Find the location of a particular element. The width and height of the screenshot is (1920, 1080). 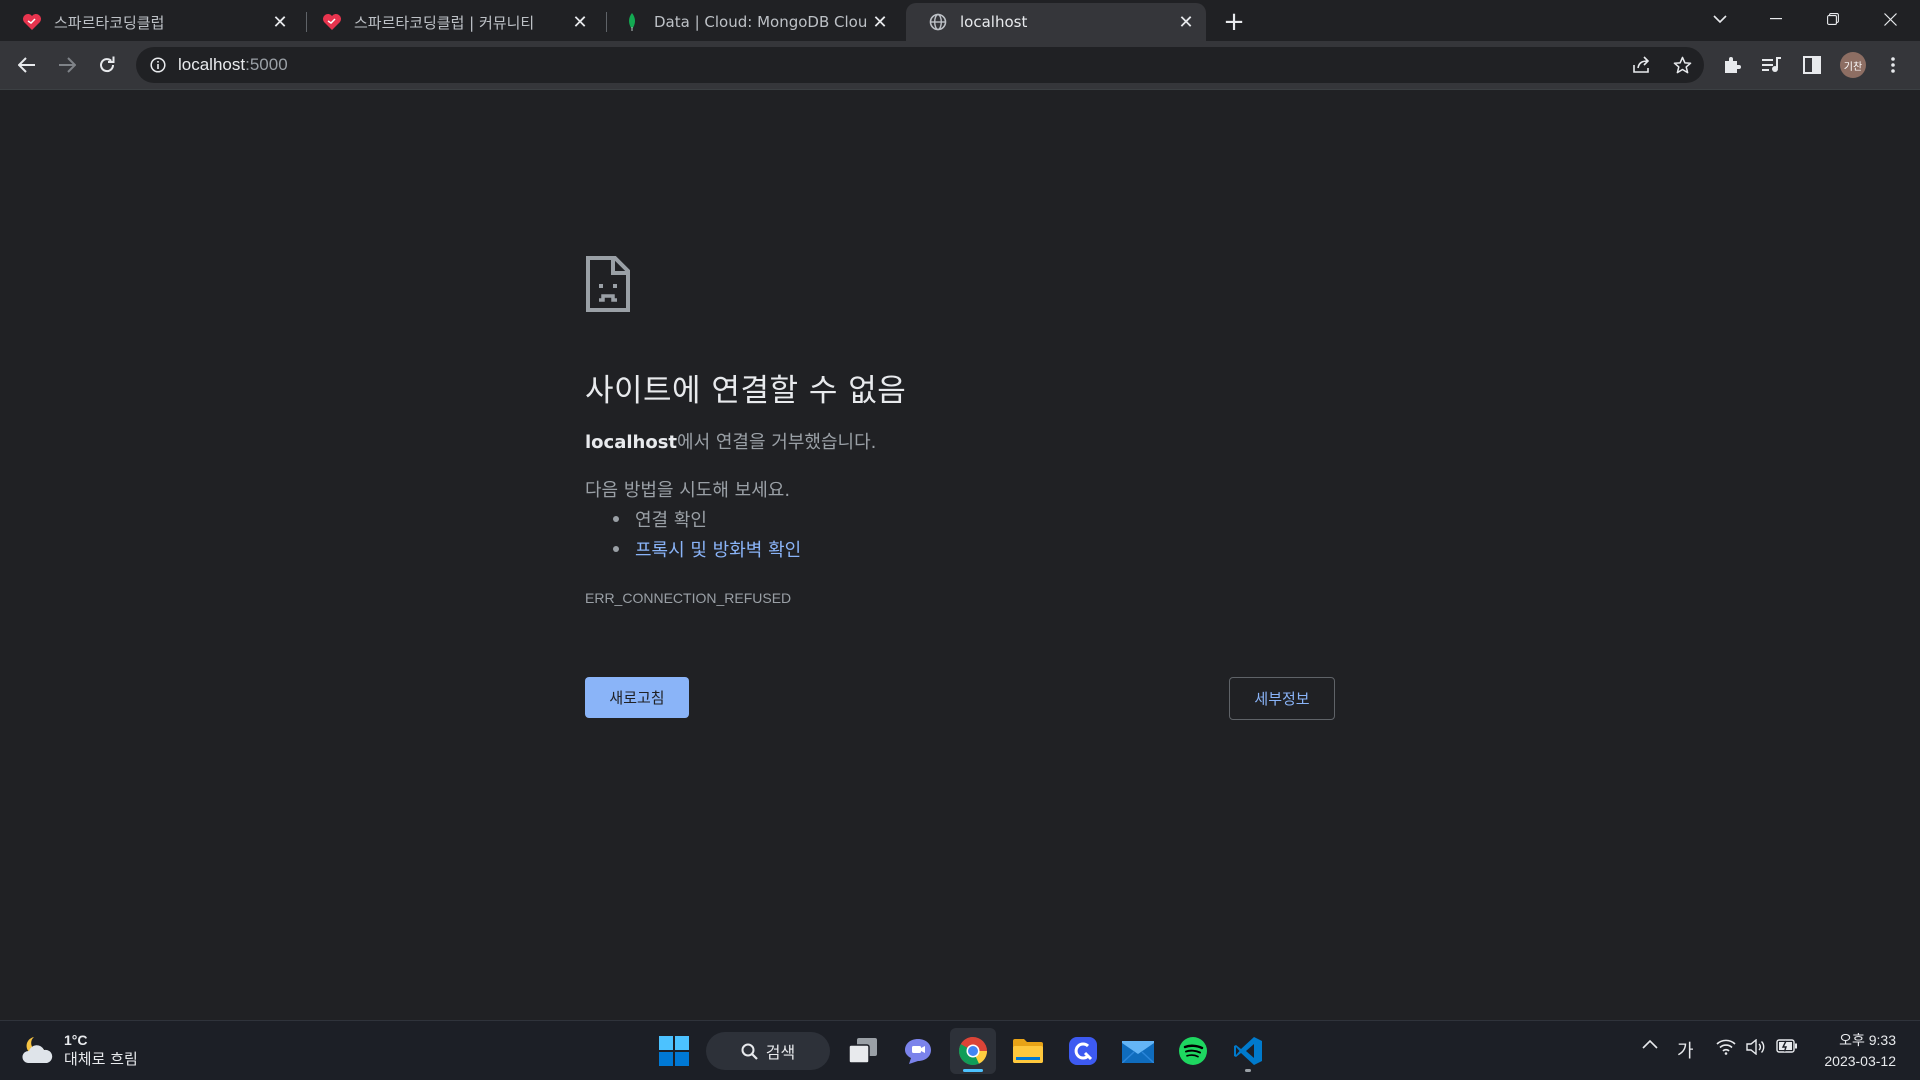

profile-button: 기찬 is located at coordinates (1853, 65).